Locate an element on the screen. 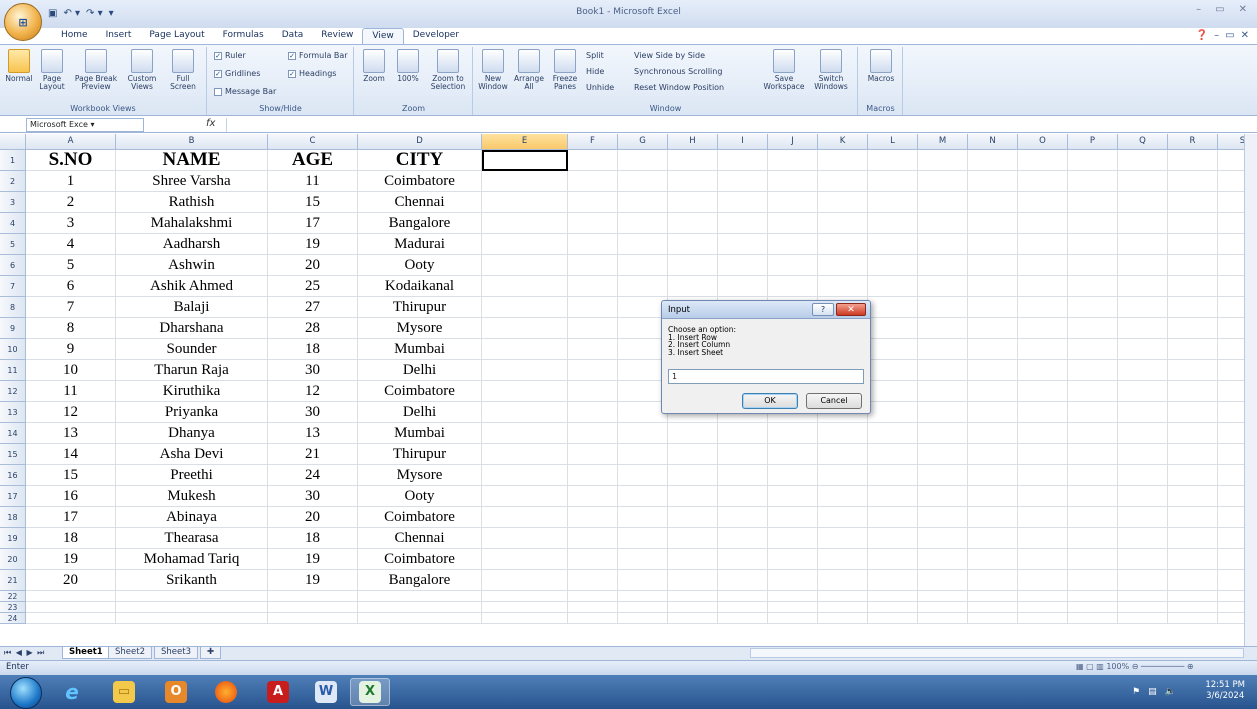  cell-d6: Ooty is located at coordinates (420, 265).